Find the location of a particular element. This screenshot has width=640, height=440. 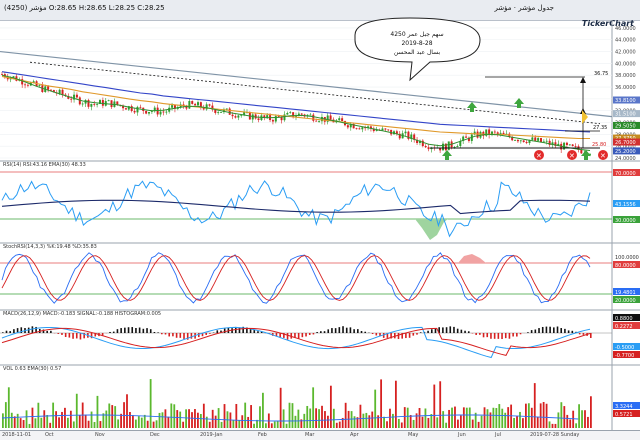

time-label: Jun is located at coordinates (462, 435).